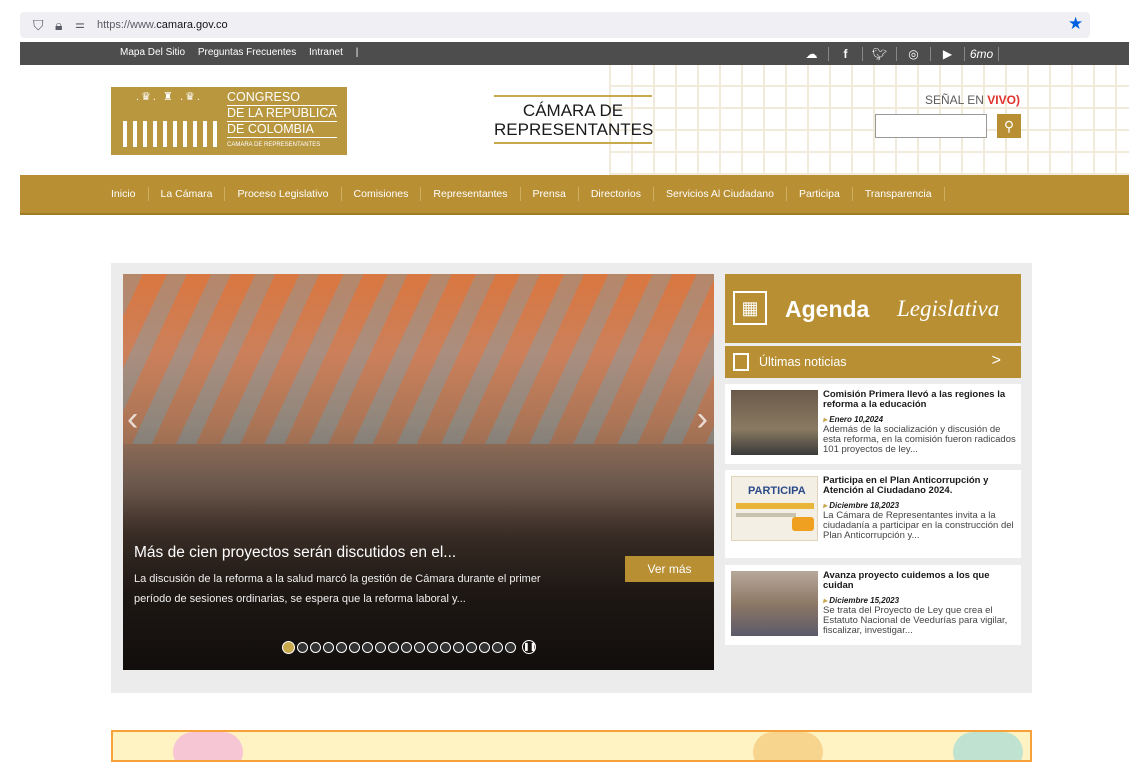 The height and width of the screenshot is (762, 1129). Describe the element at coordinates (873, 362) in the screenshot. I see `ultimas-noticias-header: Últimas noticias >` at that location.